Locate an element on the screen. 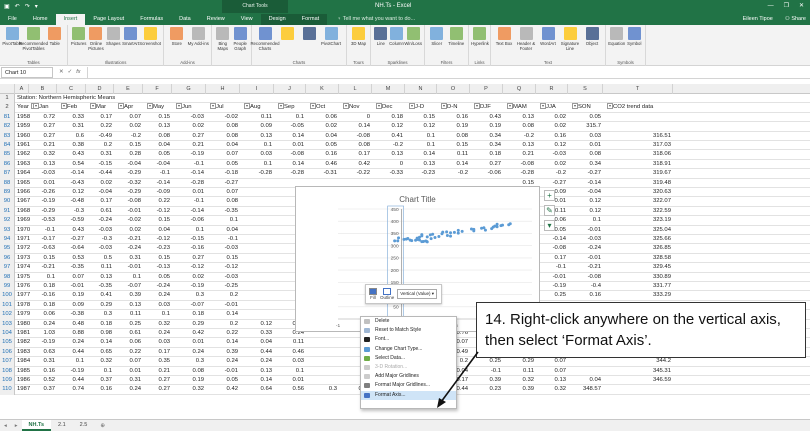 The height and width of the screenshot is (431, 810). table-cell: 0.09 is located at coordinates (71, 305).